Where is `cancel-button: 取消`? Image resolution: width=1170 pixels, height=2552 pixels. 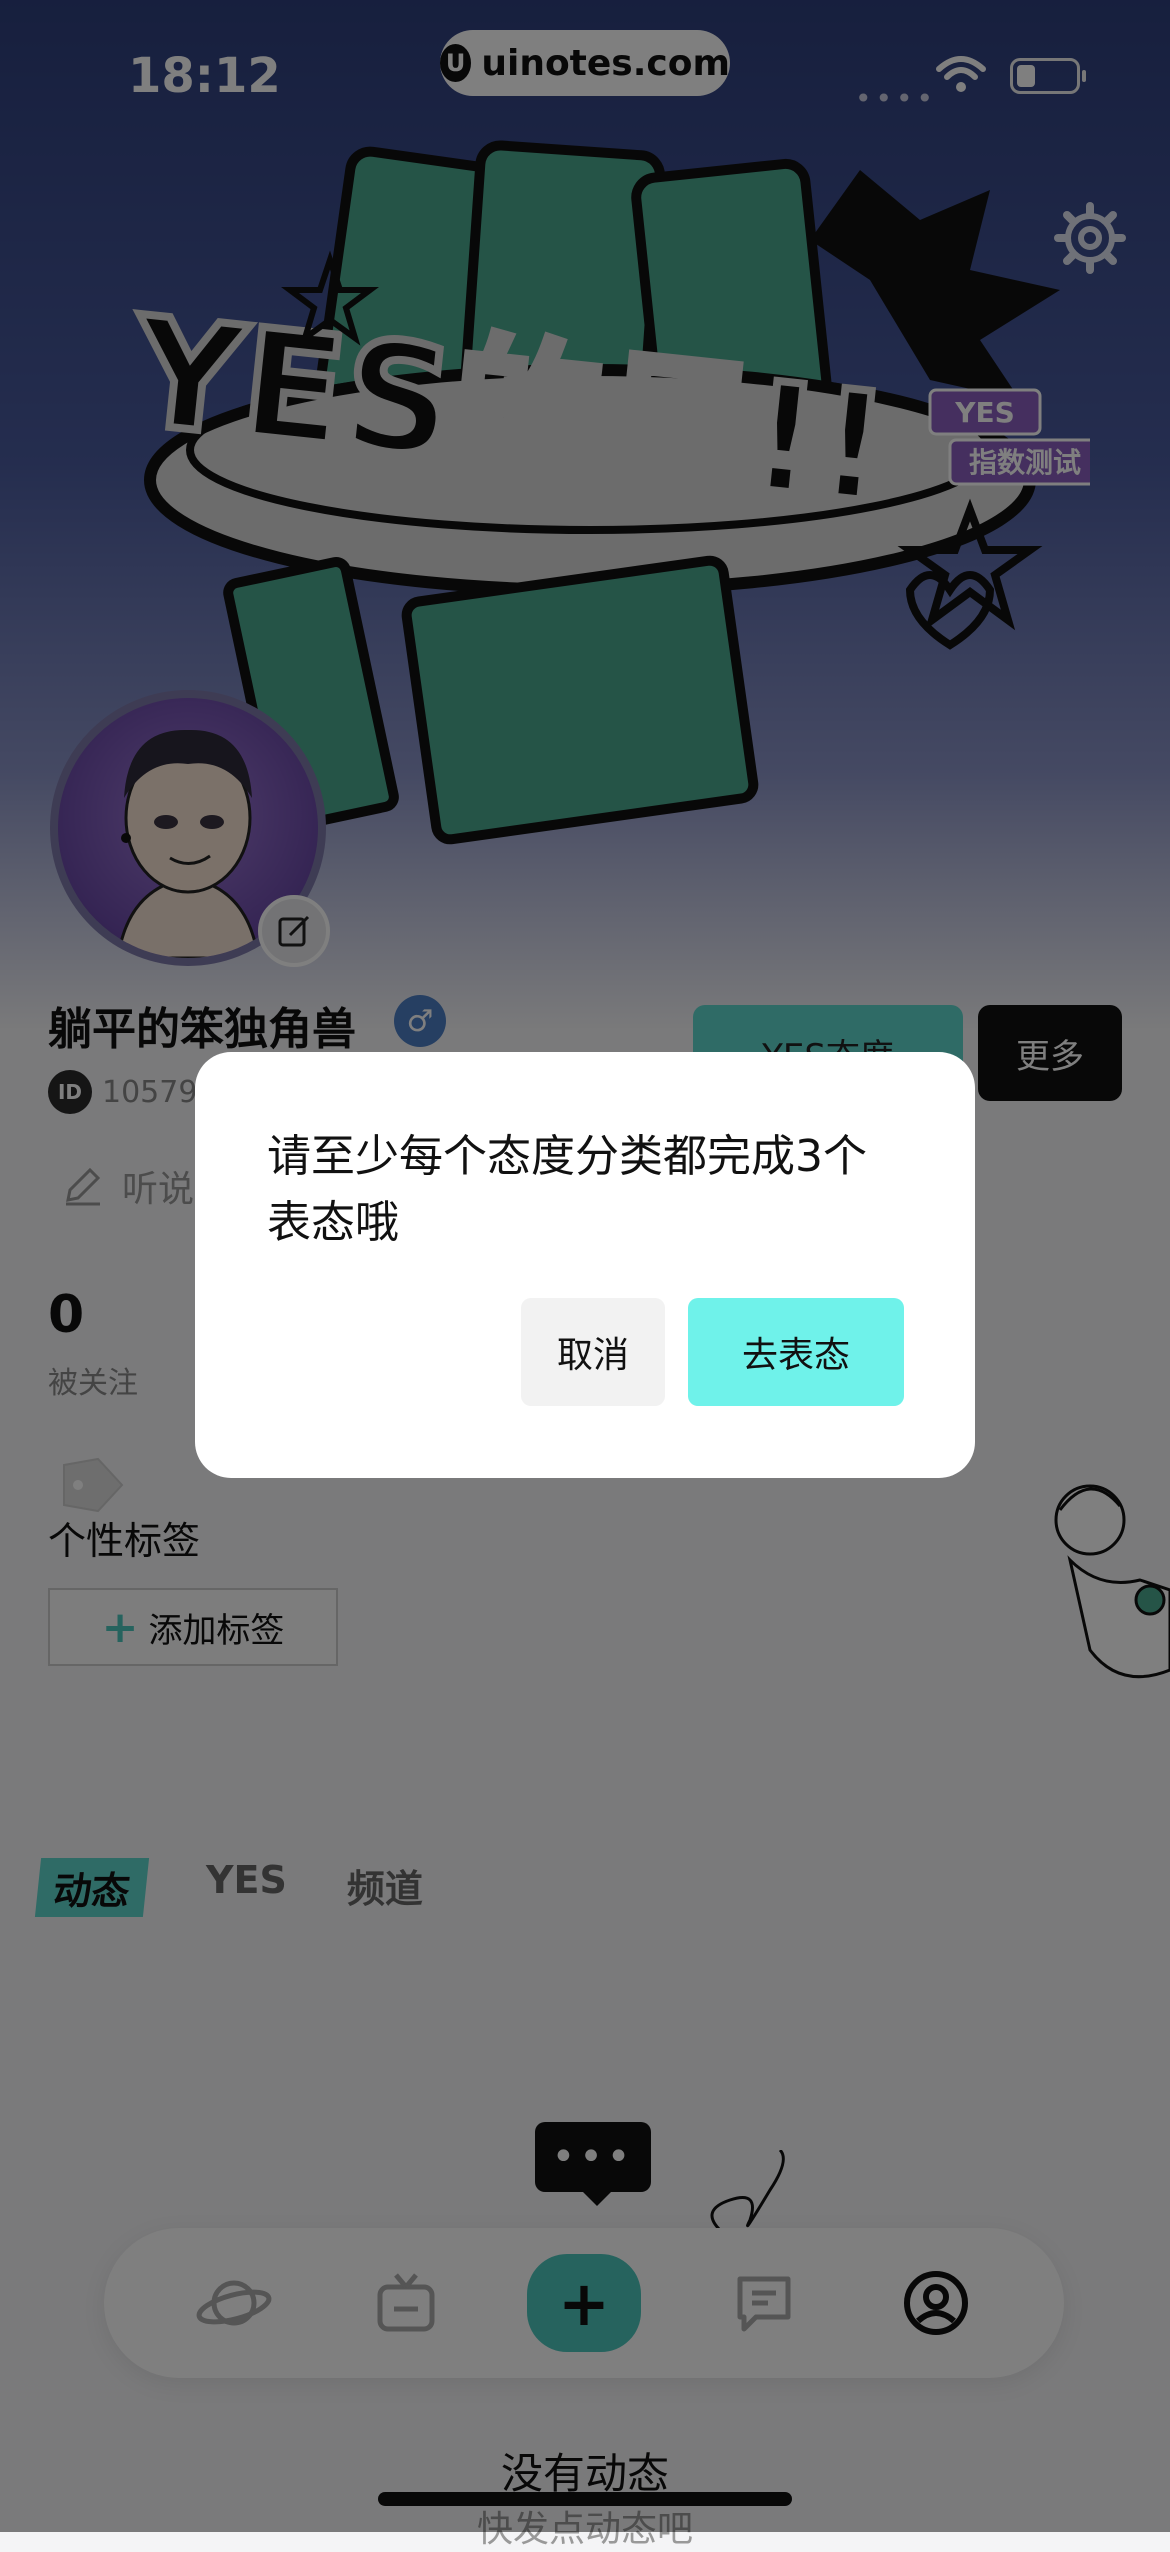
cancel-button: 取消 is located at coordinates (593, 1352).